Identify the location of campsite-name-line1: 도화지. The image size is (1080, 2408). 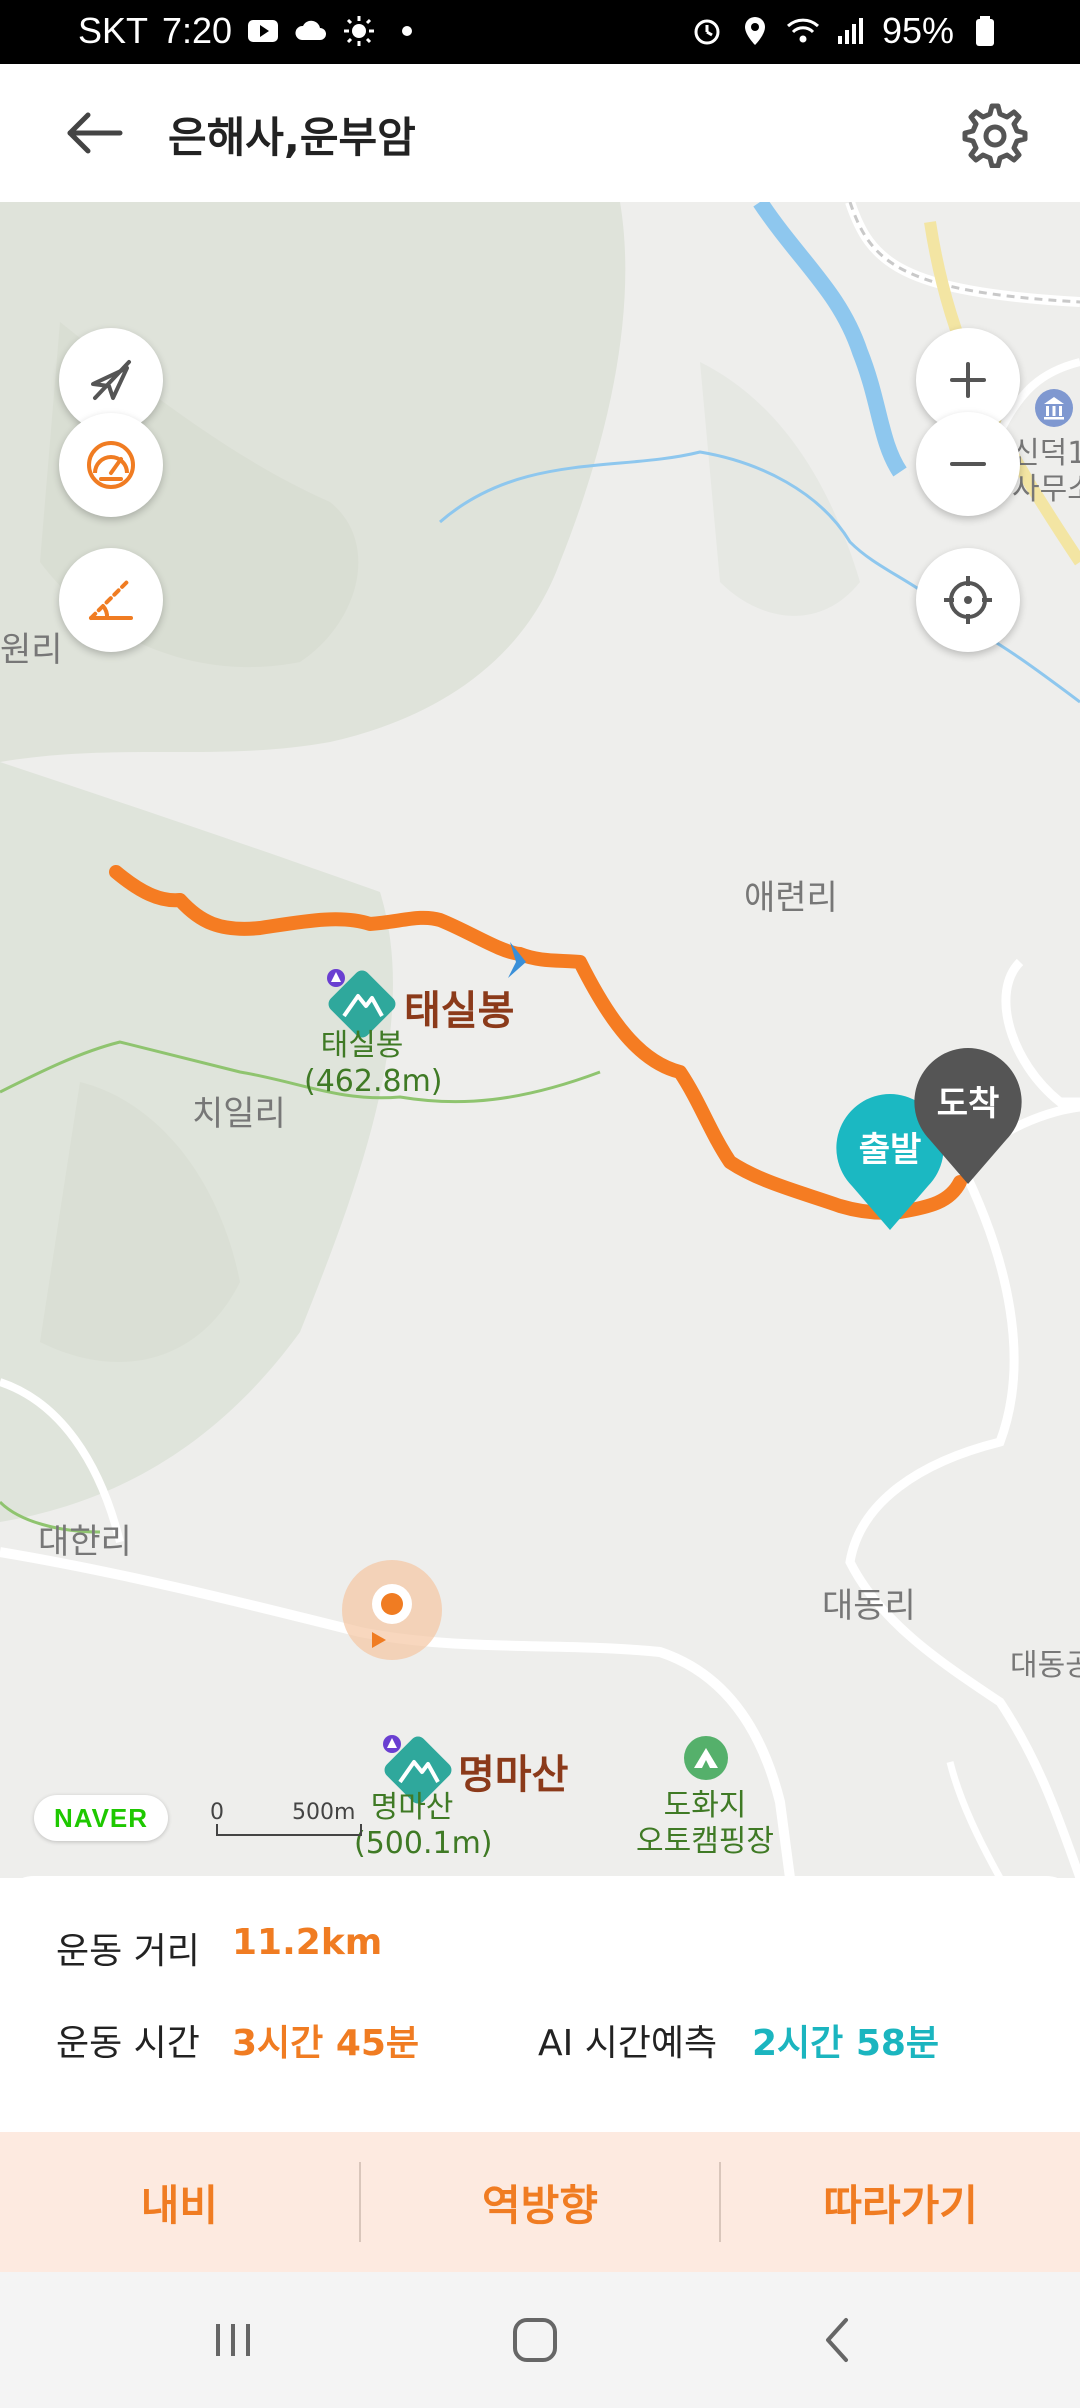
(705, 1805).